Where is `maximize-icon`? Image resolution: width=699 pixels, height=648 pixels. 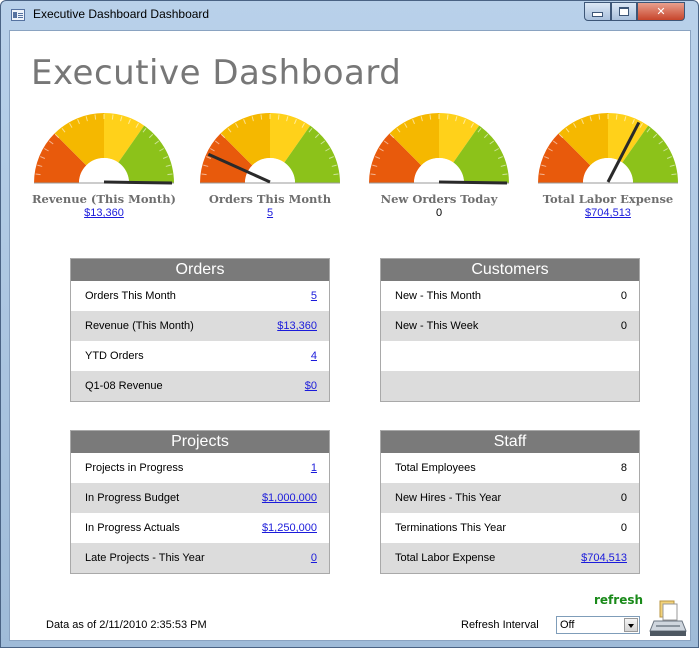
maximize-icon is located at coordinates (624, 11).